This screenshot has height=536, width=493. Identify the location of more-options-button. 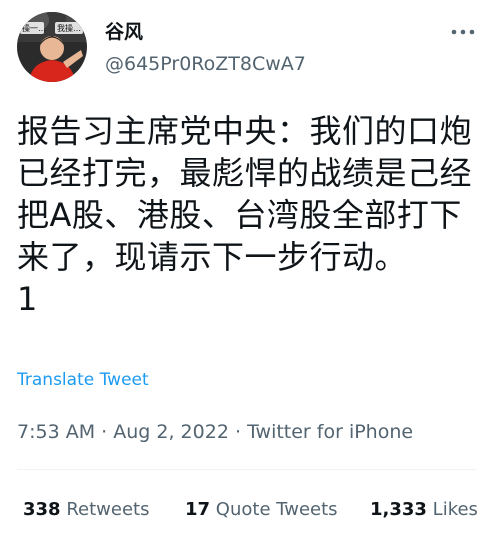
(463, 32).